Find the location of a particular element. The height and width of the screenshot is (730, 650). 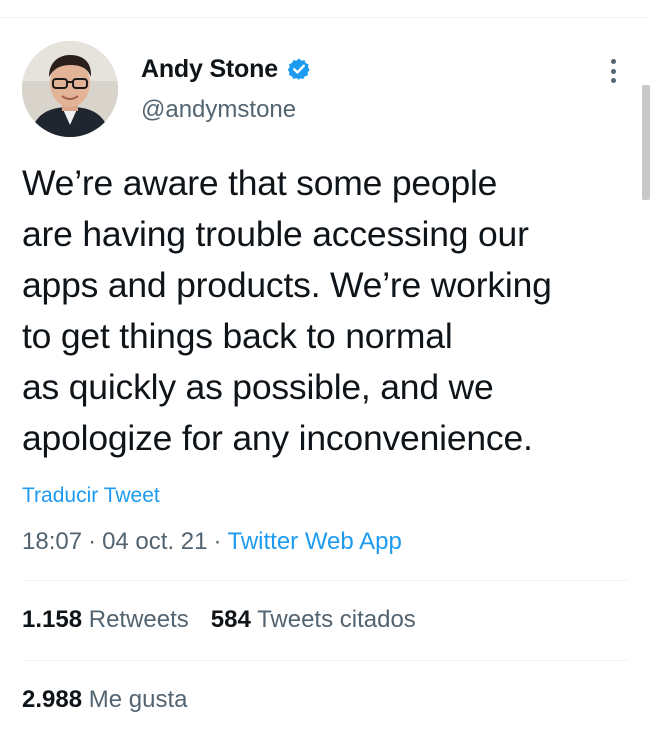

tweet-time: 18:07 is located at coordinates (52, 541).